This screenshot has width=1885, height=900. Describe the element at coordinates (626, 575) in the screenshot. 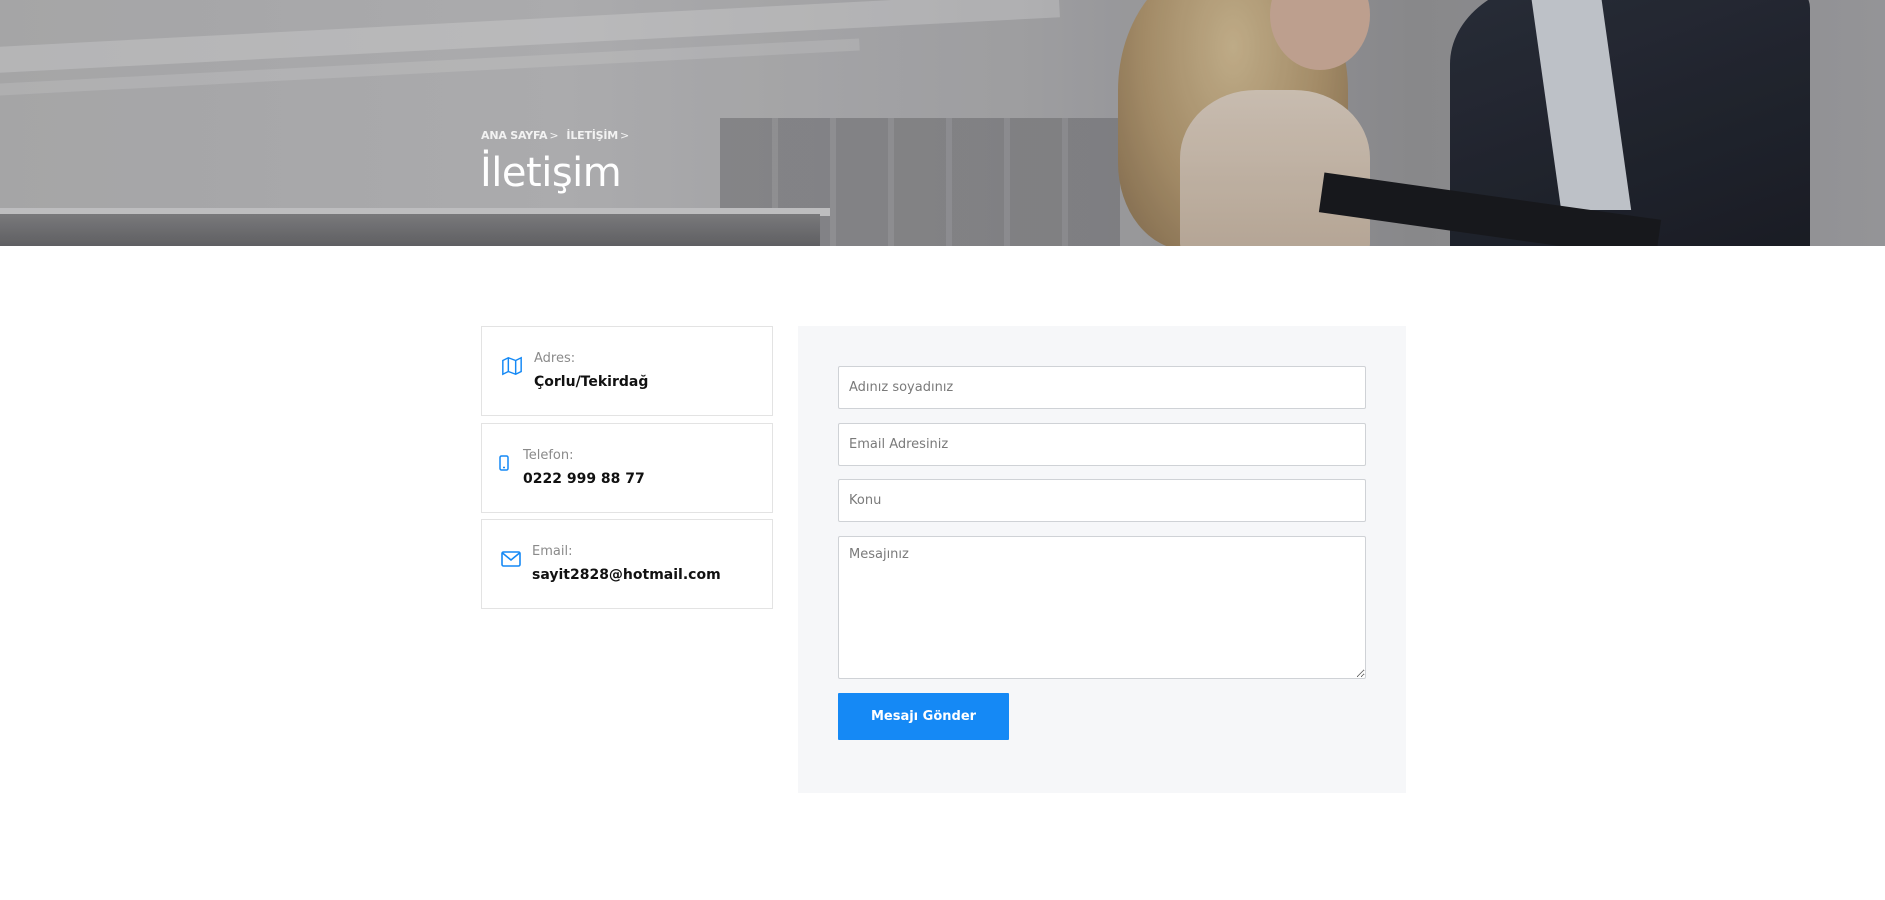

I see `email-value: sayit2828@hotmail.com` at that location.